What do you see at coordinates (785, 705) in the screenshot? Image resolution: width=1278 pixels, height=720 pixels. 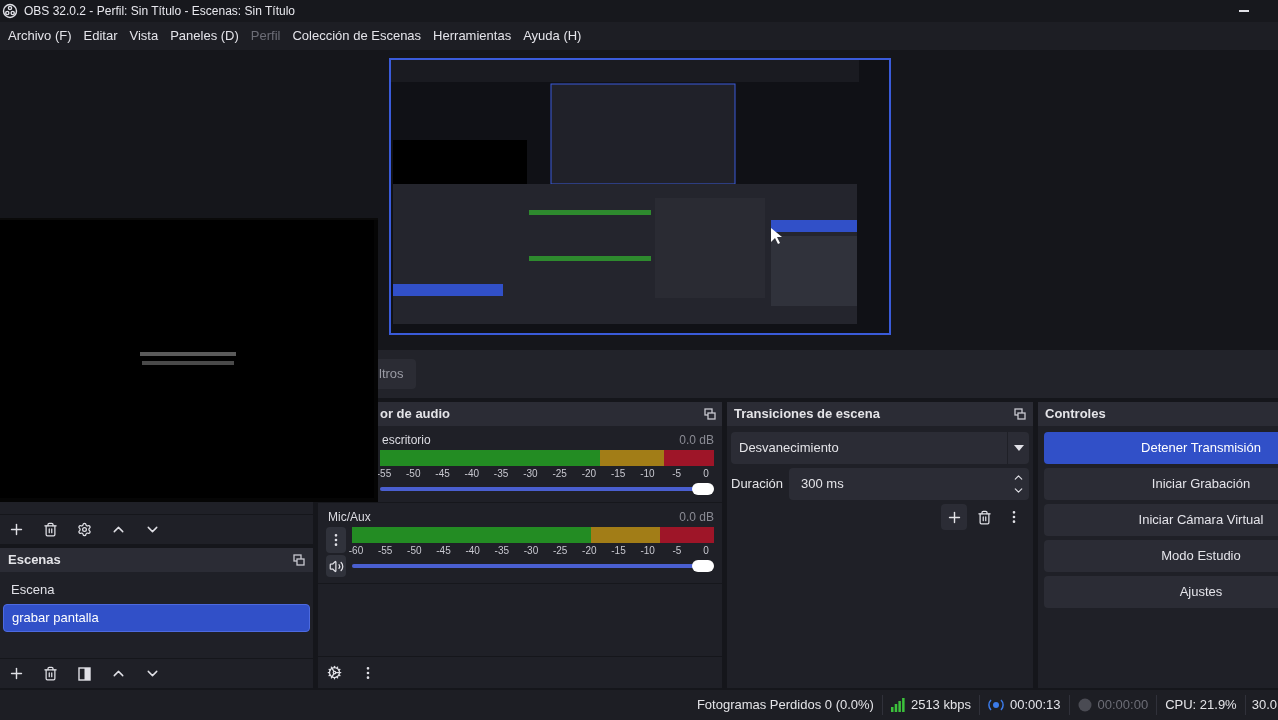 I see `dropped-frames: Fotogramas Perdidos 0 (0.0%)` at bounding box center [785, 705].